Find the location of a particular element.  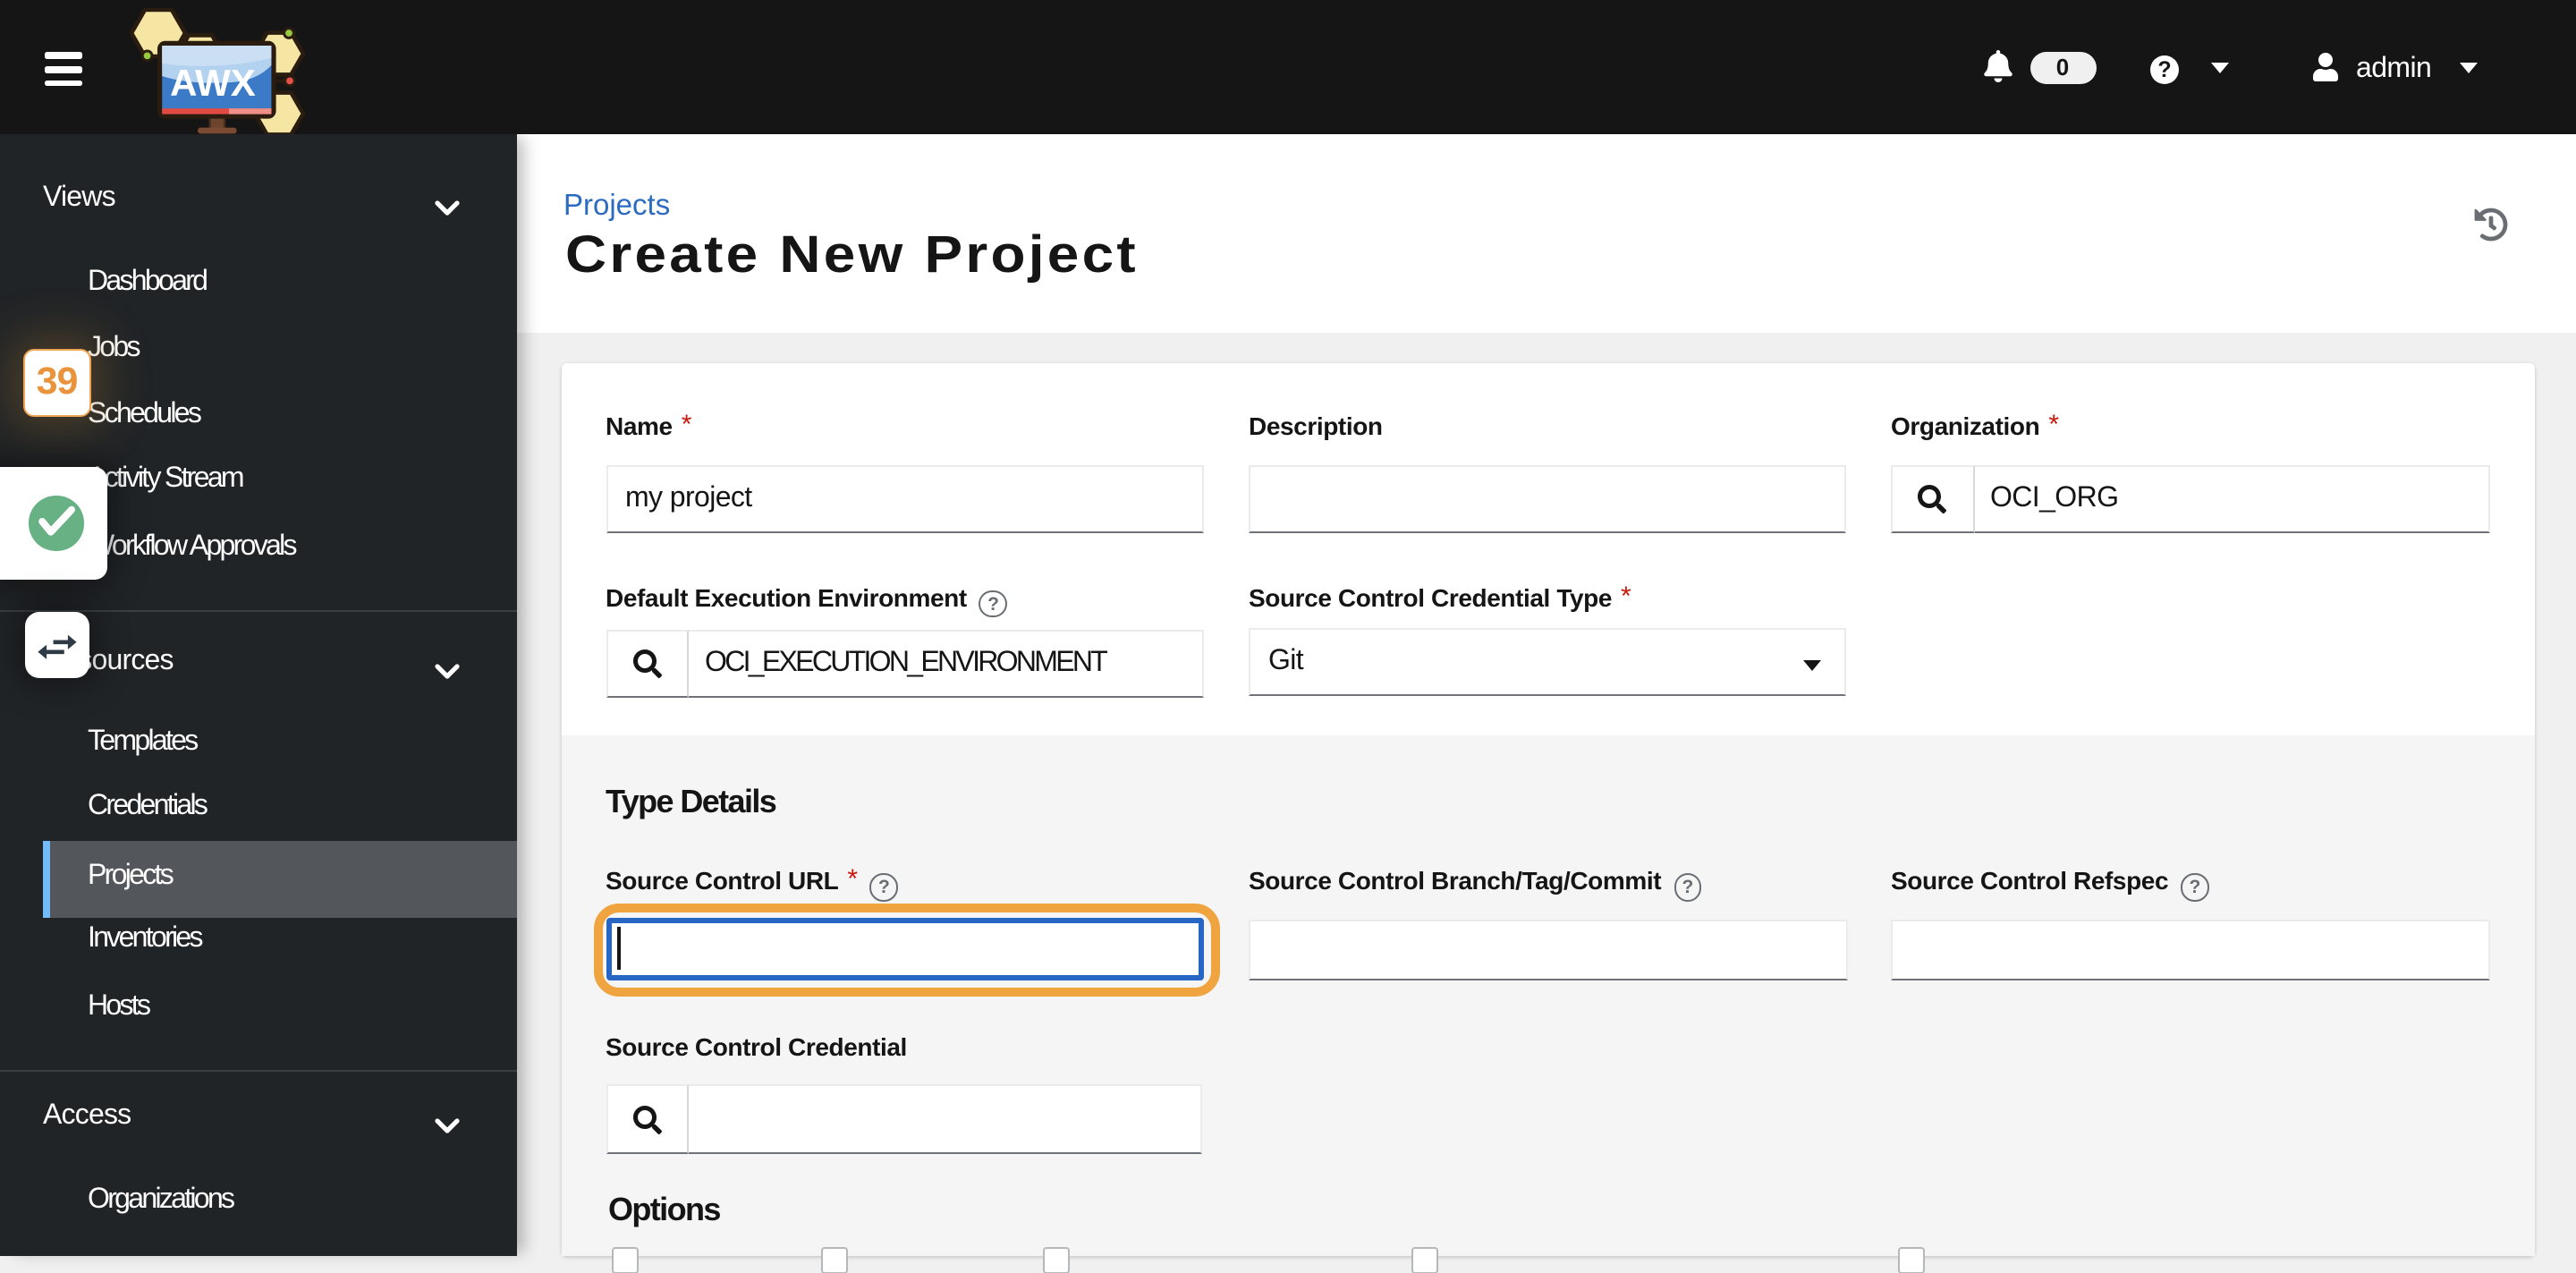

svg-text: AWX is located at coordinates (213, 83).